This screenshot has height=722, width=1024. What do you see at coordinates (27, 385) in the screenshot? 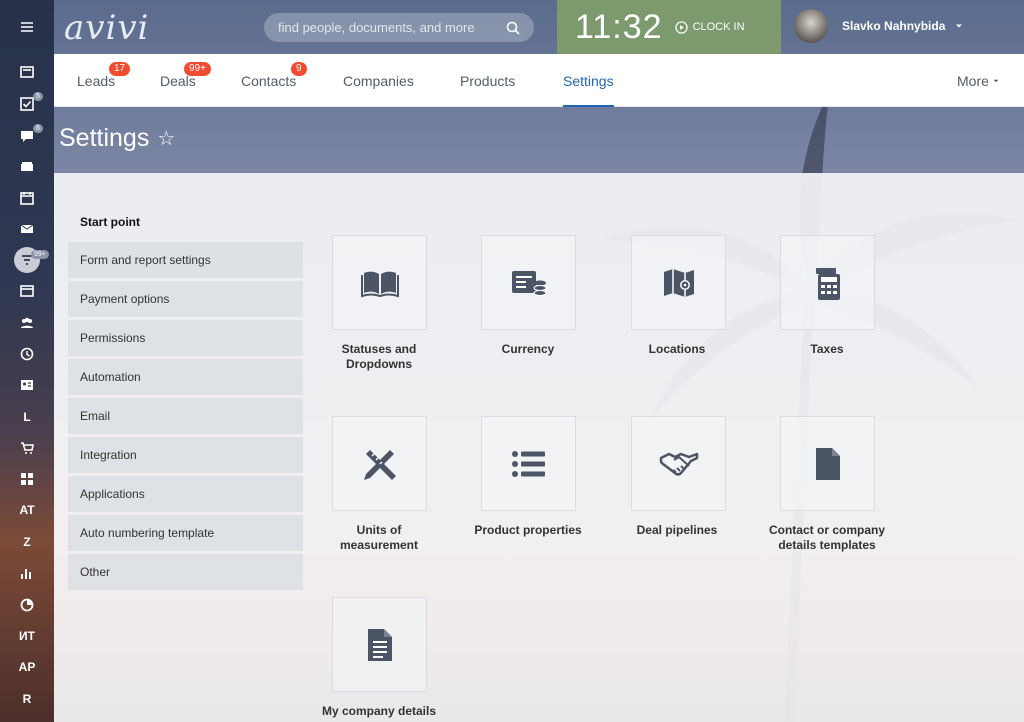
I see `sidebar-contact-card-icon` at bounding box center [27, 385].